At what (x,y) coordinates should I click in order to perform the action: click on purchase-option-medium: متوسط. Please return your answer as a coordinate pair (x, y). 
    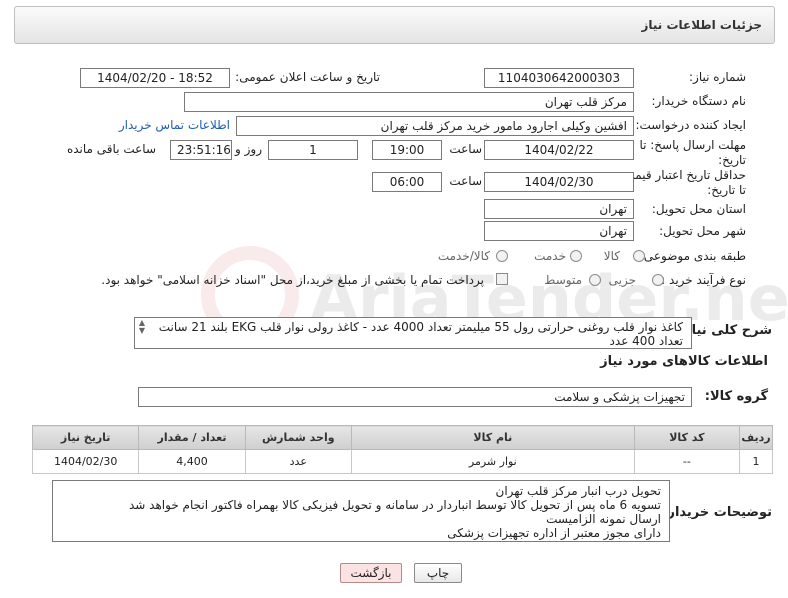
    Looking at the image, I should click on (563, 280).